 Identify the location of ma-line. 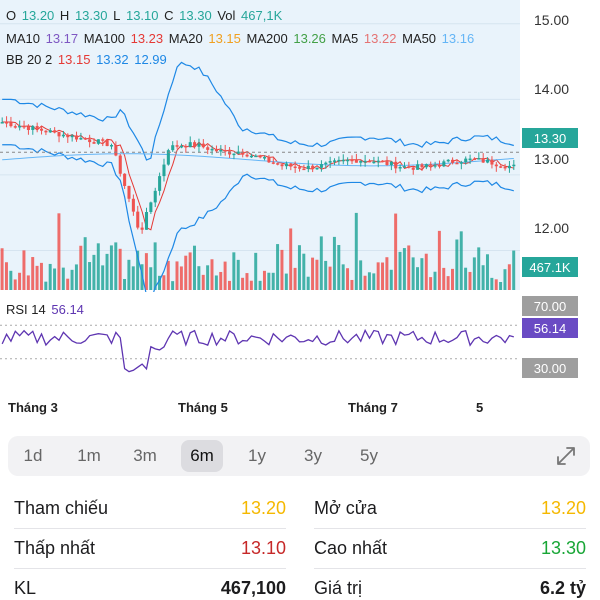
(258, 160).